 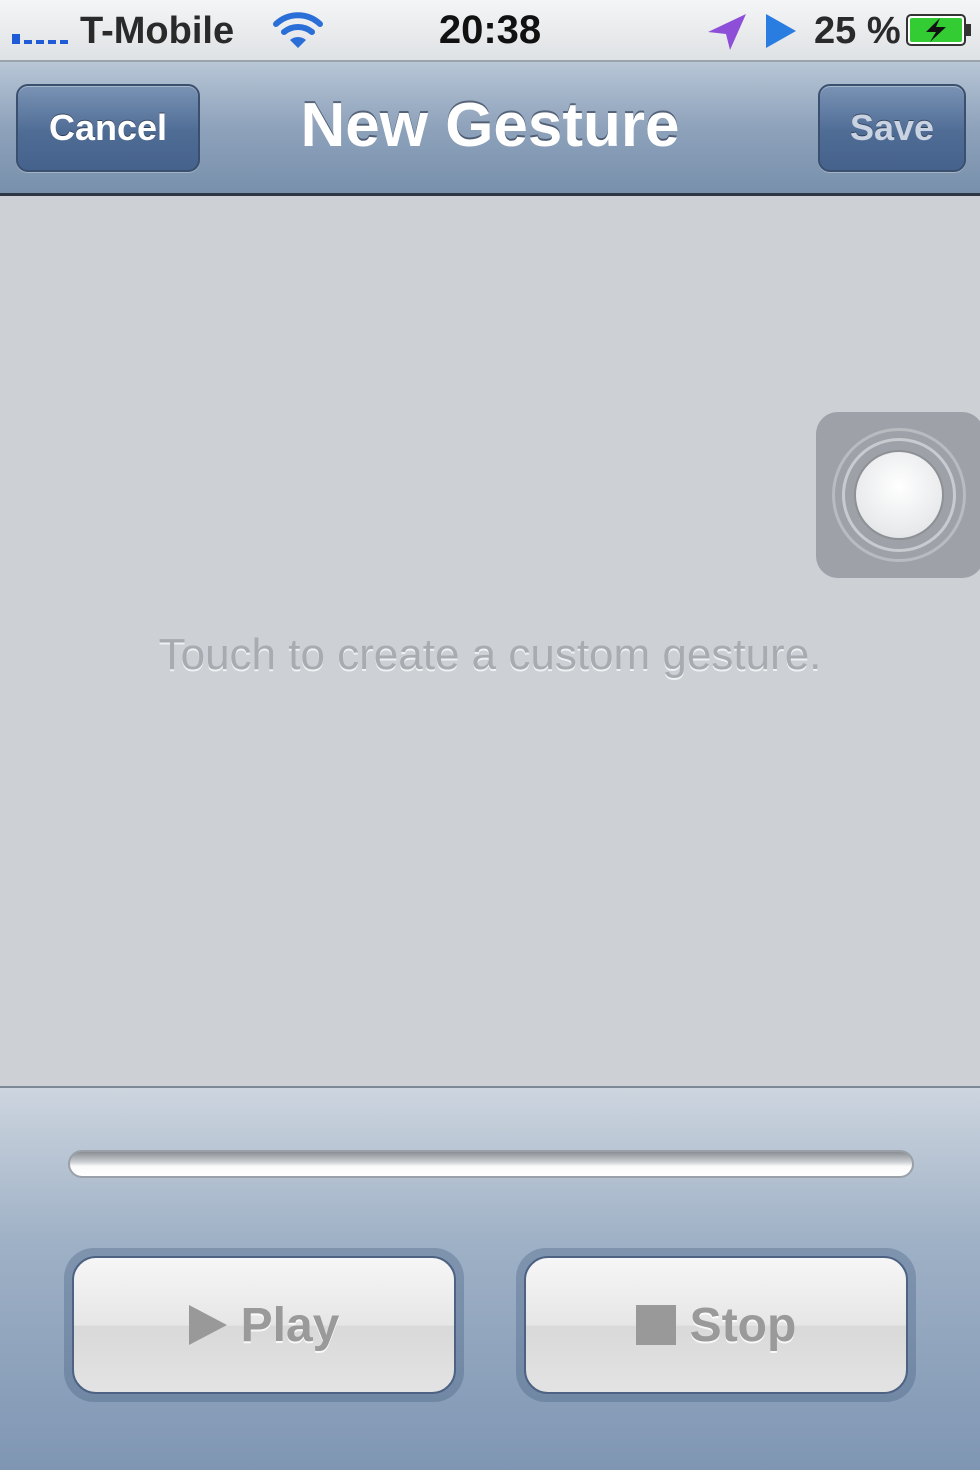 I want to click on location-arrow-icon, so click(x=727, y=32).